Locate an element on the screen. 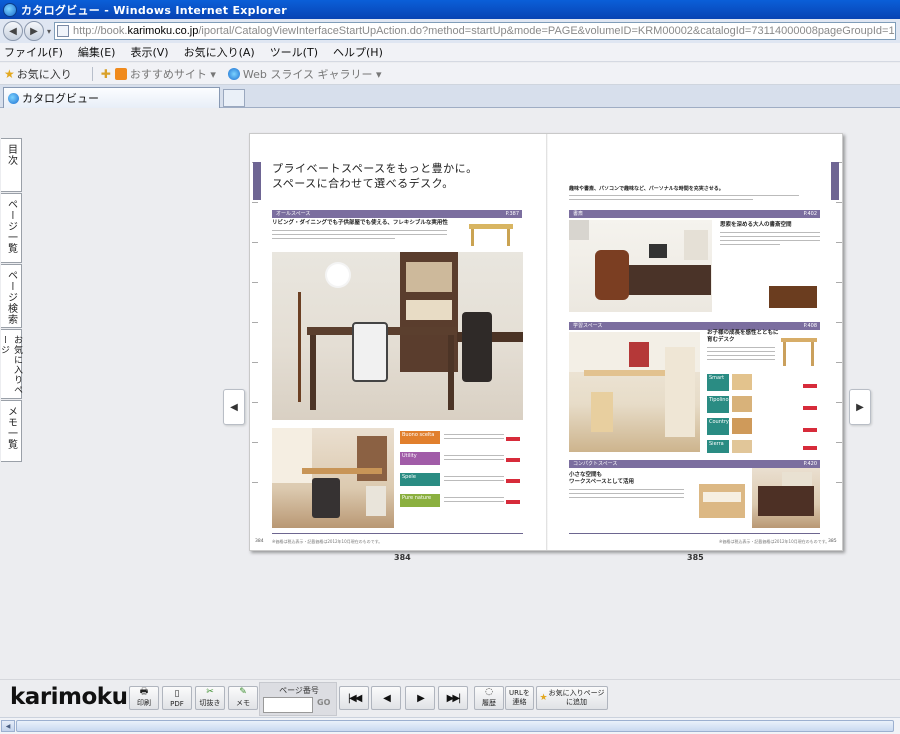  compact-subhead-1: 小さな空間も is located at coordinates (586, 475).